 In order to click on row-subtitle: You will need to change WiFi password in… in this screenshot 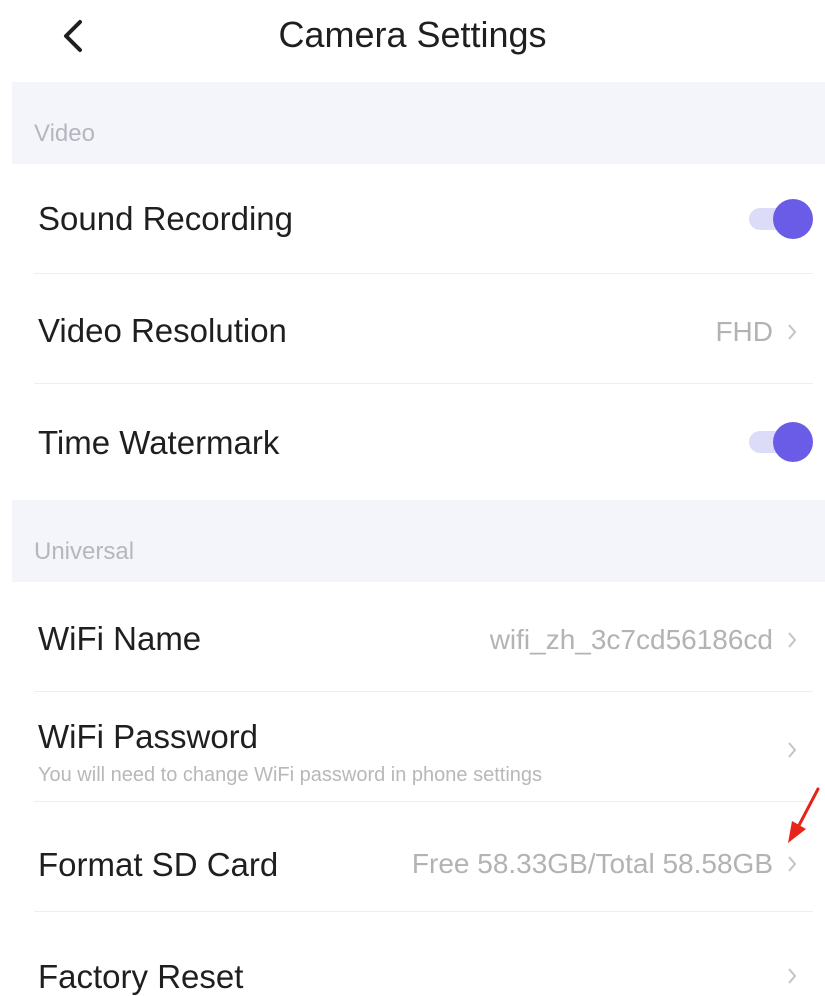, I will do `click(290, 775)`.